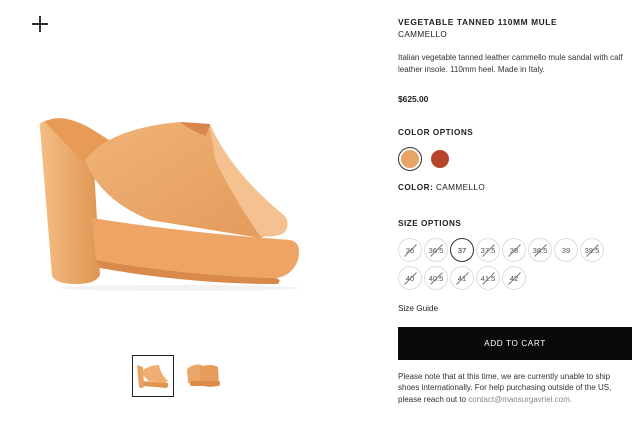 Image resolution: width=640 pixels, height=429 pixels. I want to click on size-option-38: 38, so click(514, 250).